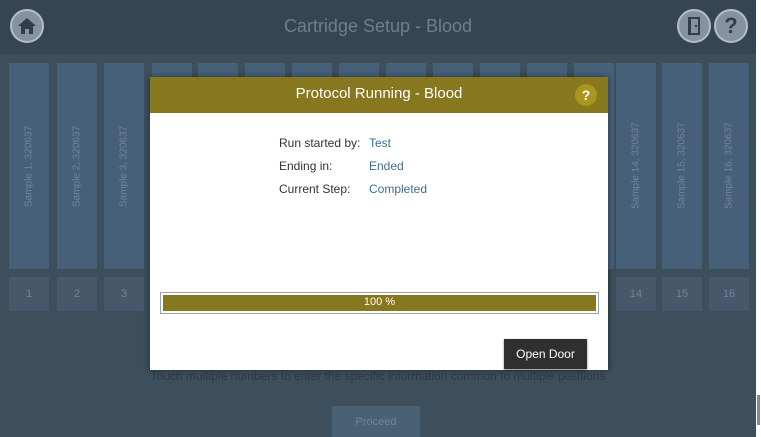 The width and height of the screenshot is (761, 437). I want to click on top-bar: Cartridge Setup - Blood ?, so click(378, 27).